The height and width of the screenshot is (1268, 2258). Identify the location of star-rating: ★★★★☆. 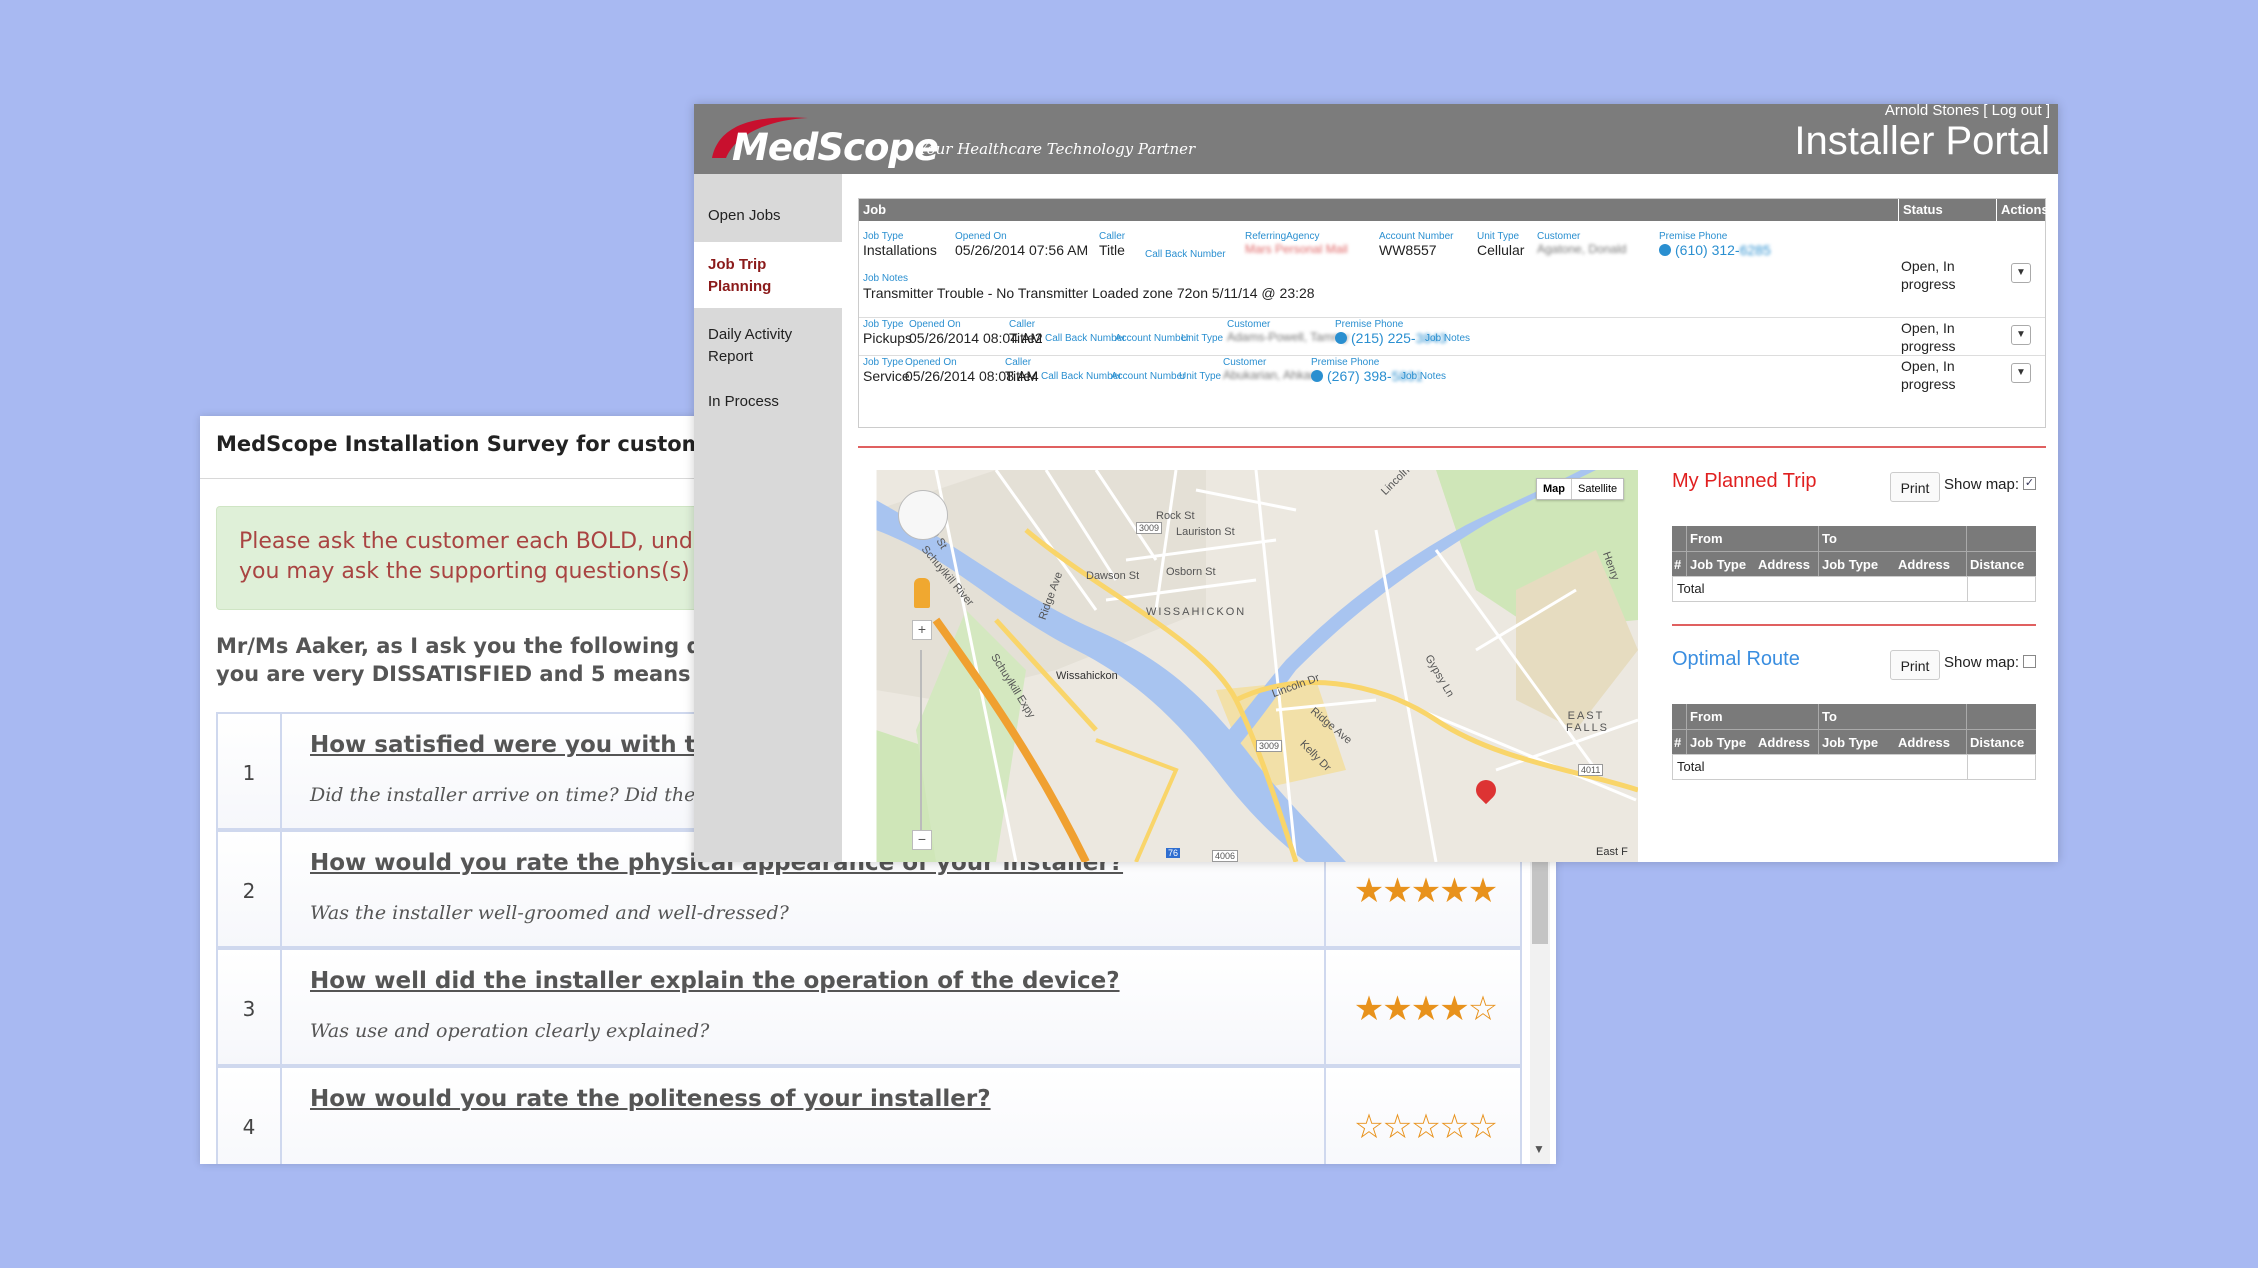
(1424, 1007).